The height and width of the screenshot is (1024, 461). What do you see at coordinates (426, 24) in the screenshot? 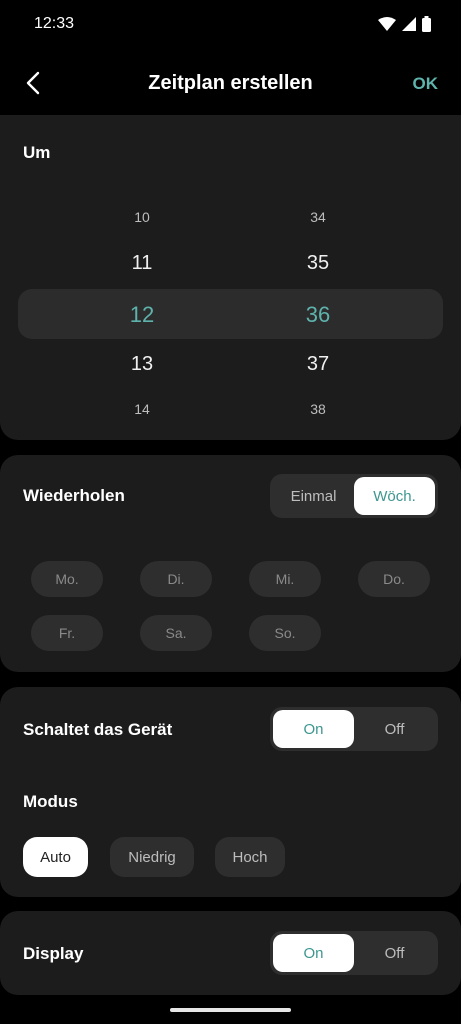
I see `battery-icon` at bounding box center [426, 24].